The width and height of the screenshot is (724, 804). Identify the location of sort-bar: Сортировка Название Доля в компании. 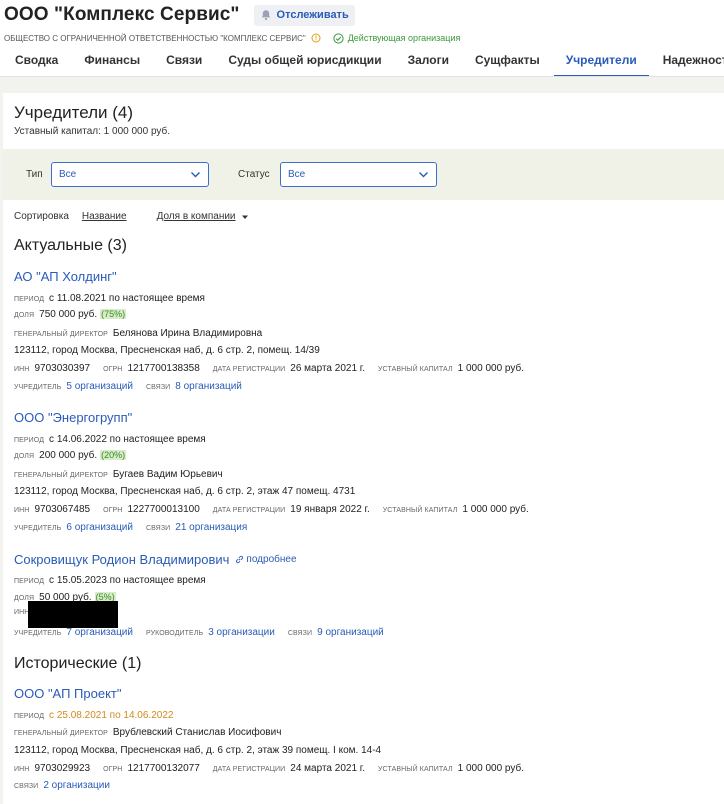
(131, 216).